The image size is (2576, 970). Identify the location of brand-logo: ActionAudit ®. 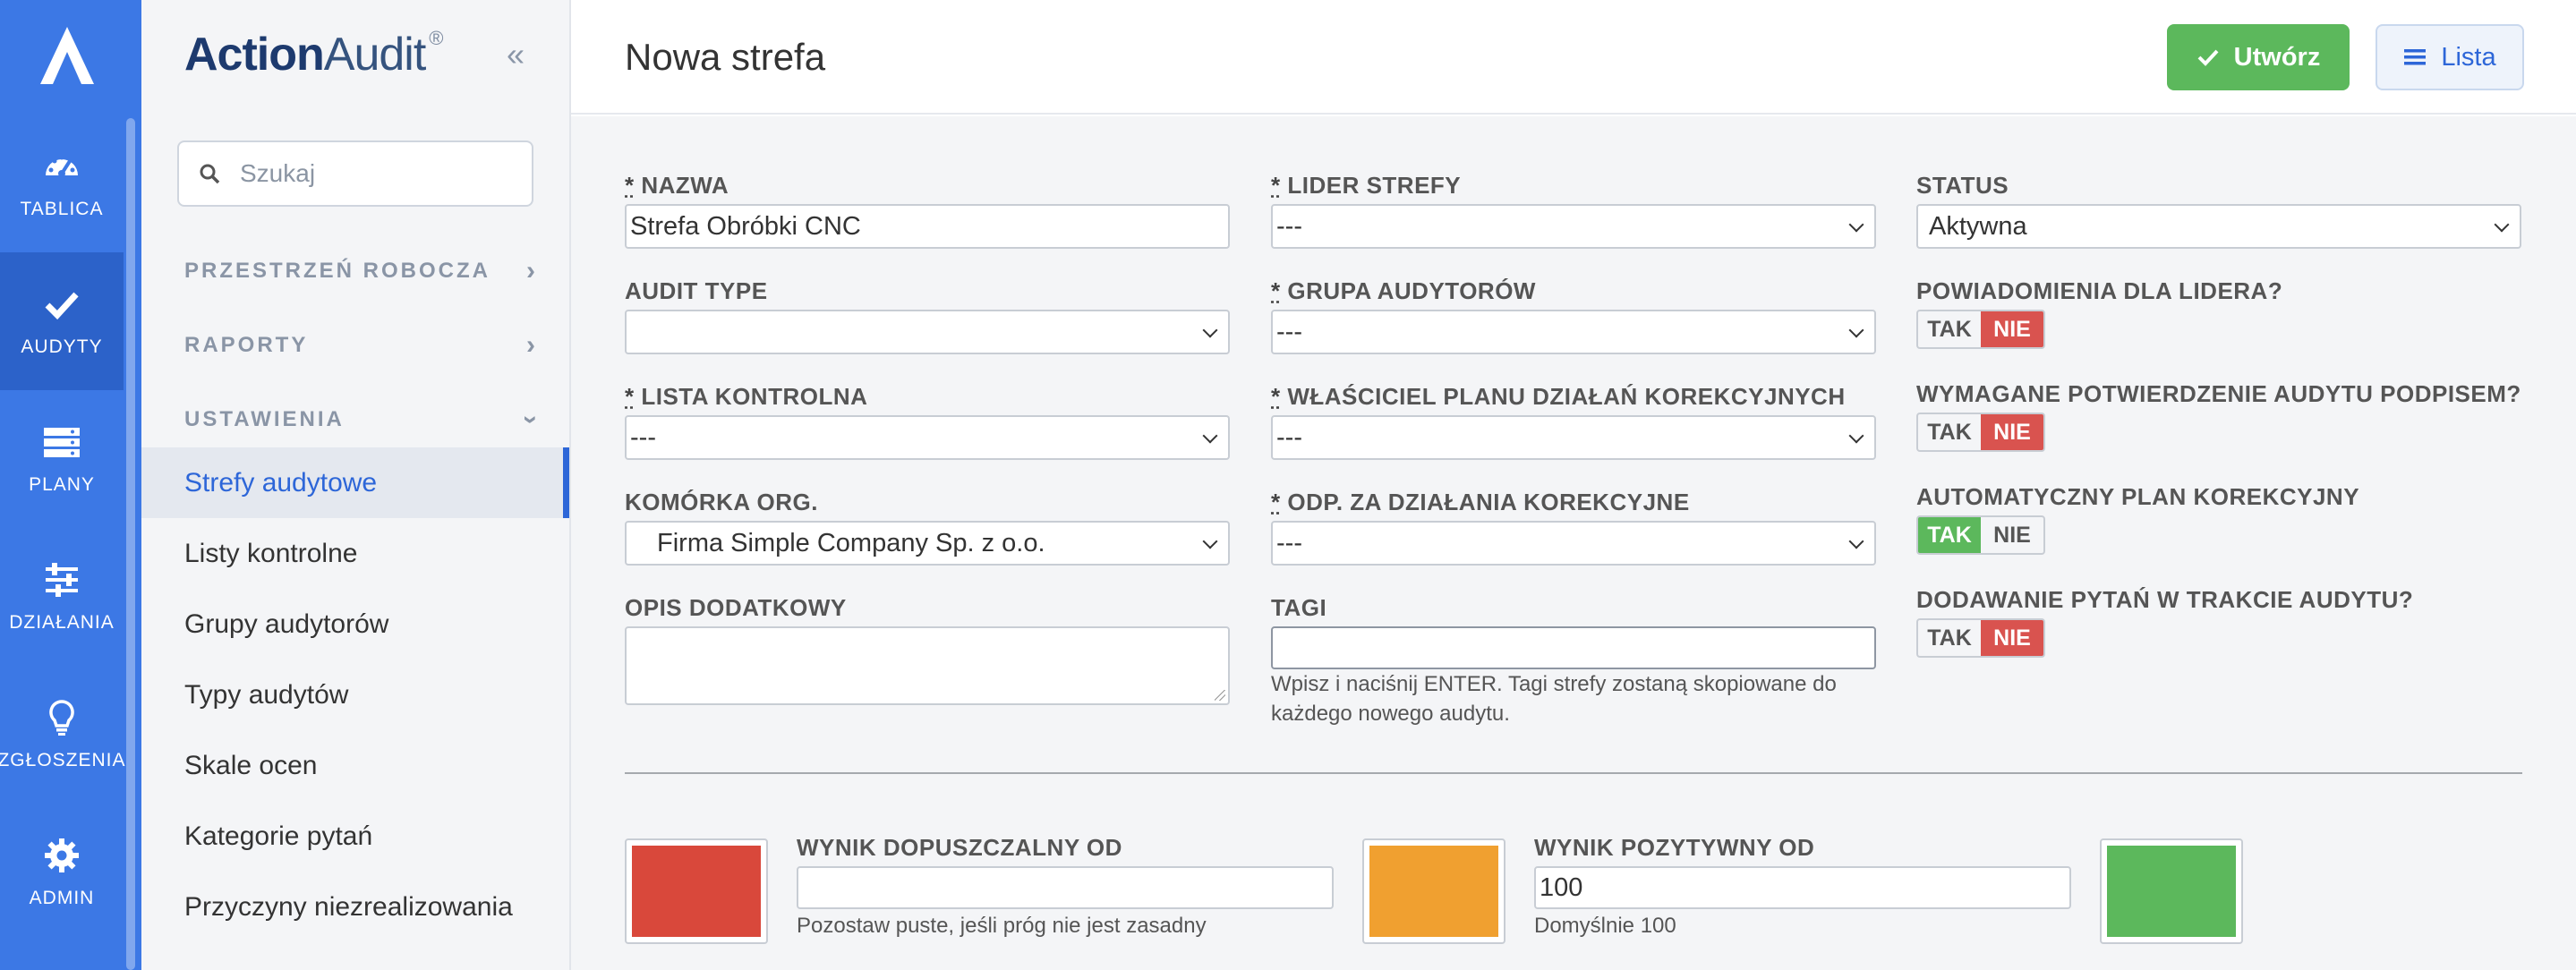
(314, 54).